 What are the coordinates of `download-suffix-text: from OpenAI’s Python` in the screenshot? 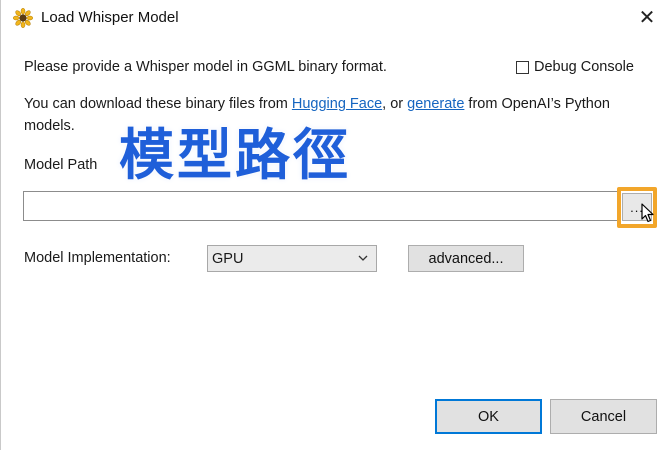 It's located at (537, 104).